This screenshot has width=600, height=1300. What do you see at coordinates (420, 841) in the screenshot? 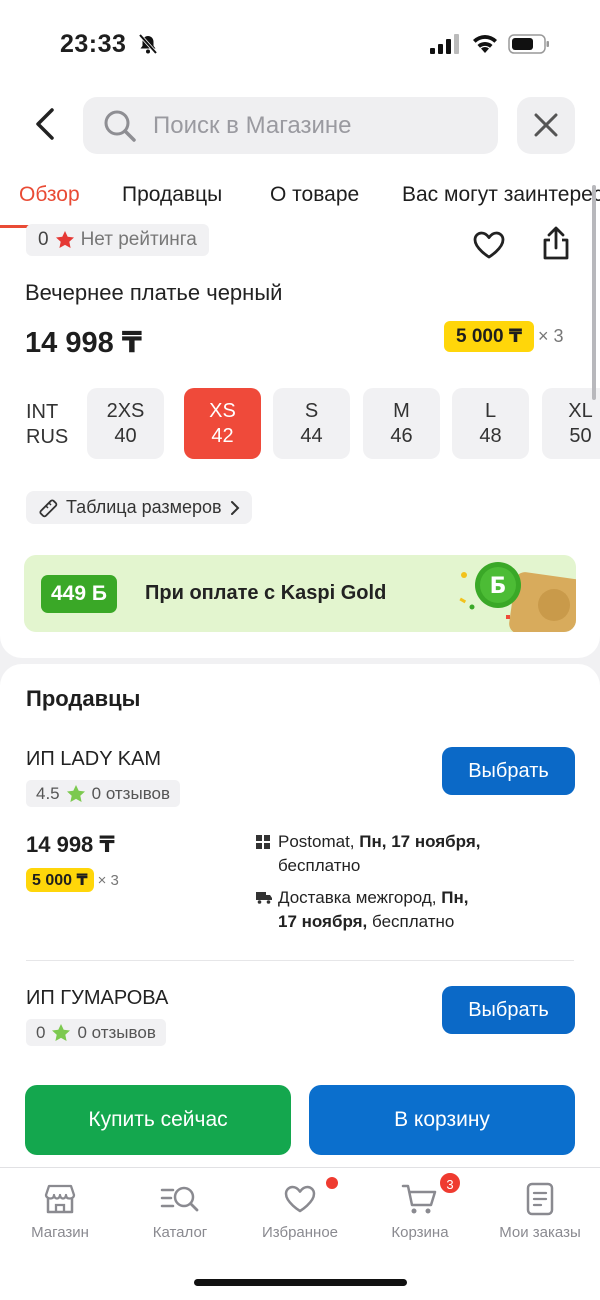
I see `delivery-postomat-date: Пн, 17 ноября,` at bounding box center [420, 841].